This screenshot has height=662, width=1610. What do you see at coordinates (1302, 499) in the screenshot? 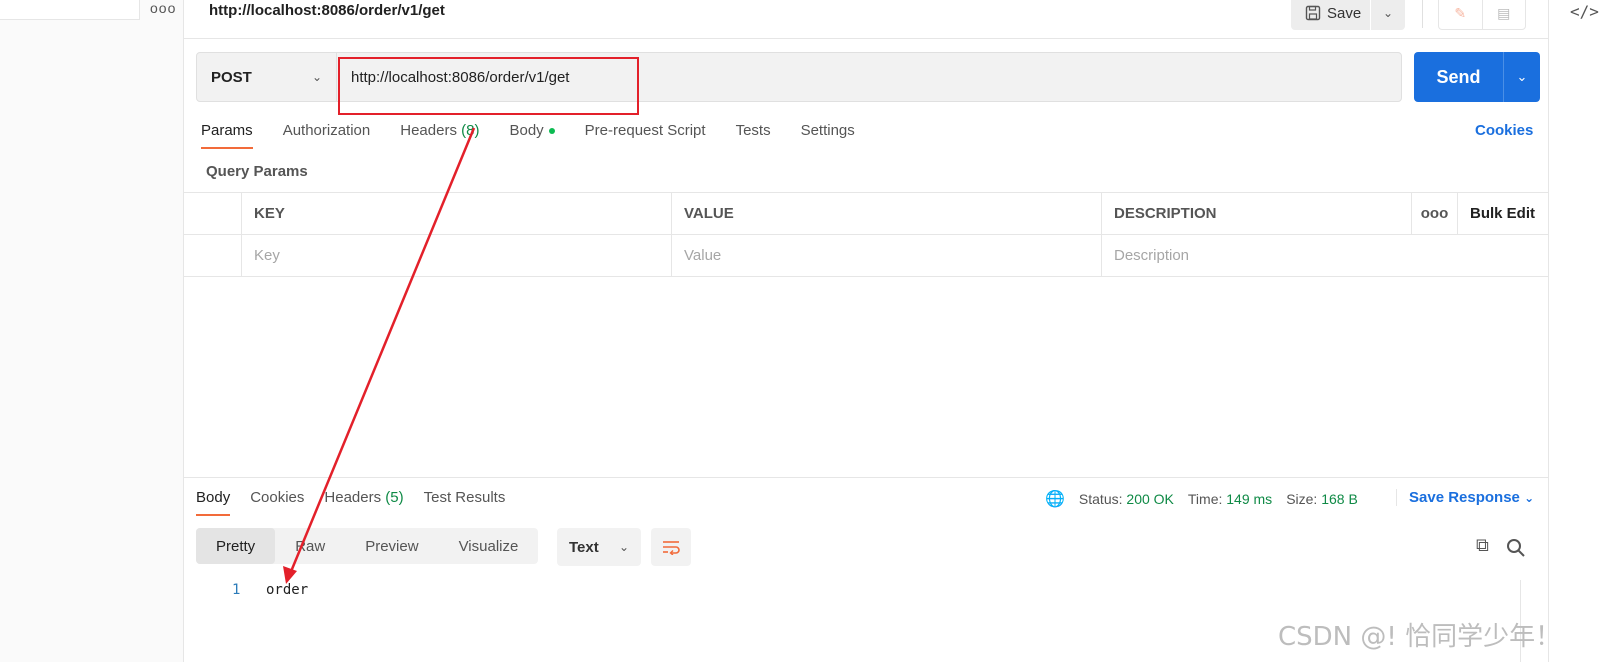
I see `size-label: Size:` at bounding box center [1302, 499].